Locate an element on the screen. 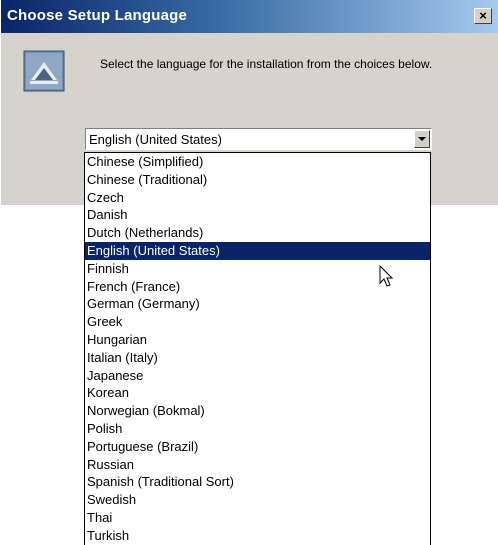 The height and width of the screenshot is (545, 498). list-item: Spanish (Traditional Sort) is located at coordinates (257, 482).